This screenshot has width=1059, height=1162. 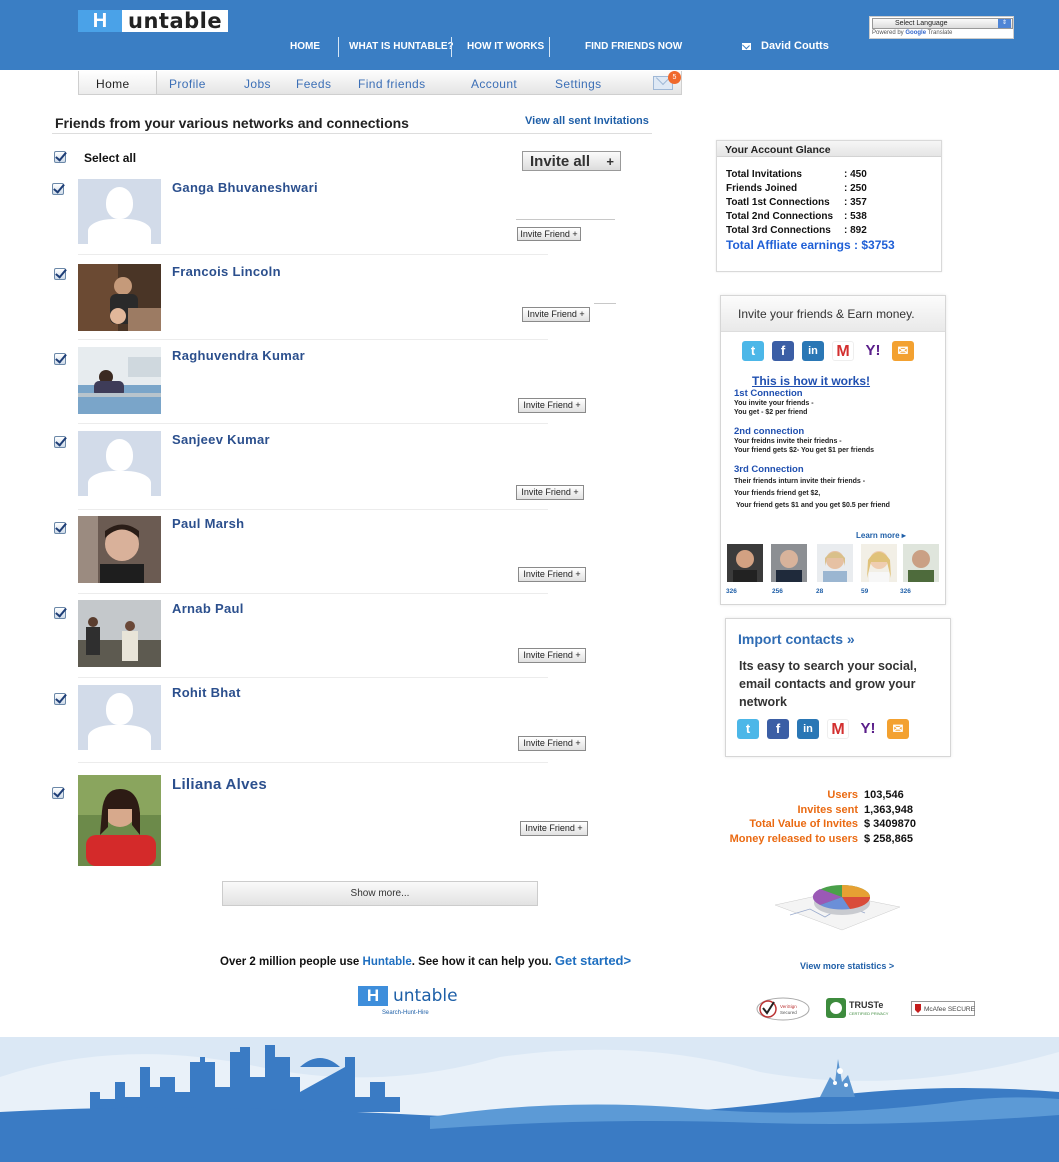 What do you see at coordinates (187, 84) in the screenshot?
I see `tab-profile: Profile` at bounding box center [187, 84].